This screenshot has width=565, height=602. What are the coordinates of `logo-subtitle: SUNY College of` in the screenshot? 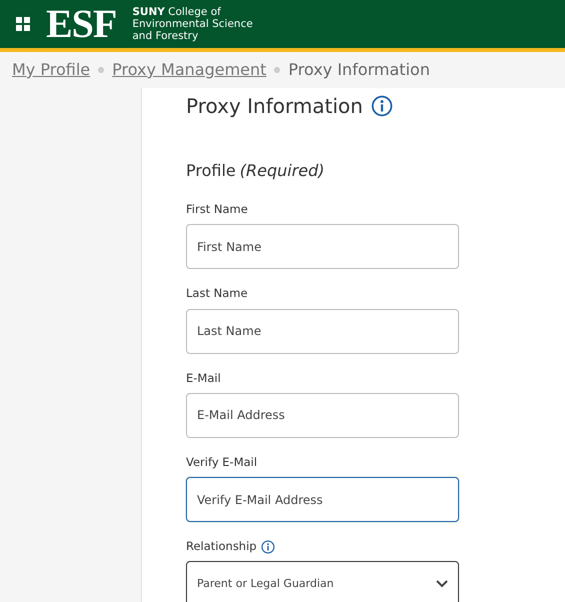 It's located at (177, 12).